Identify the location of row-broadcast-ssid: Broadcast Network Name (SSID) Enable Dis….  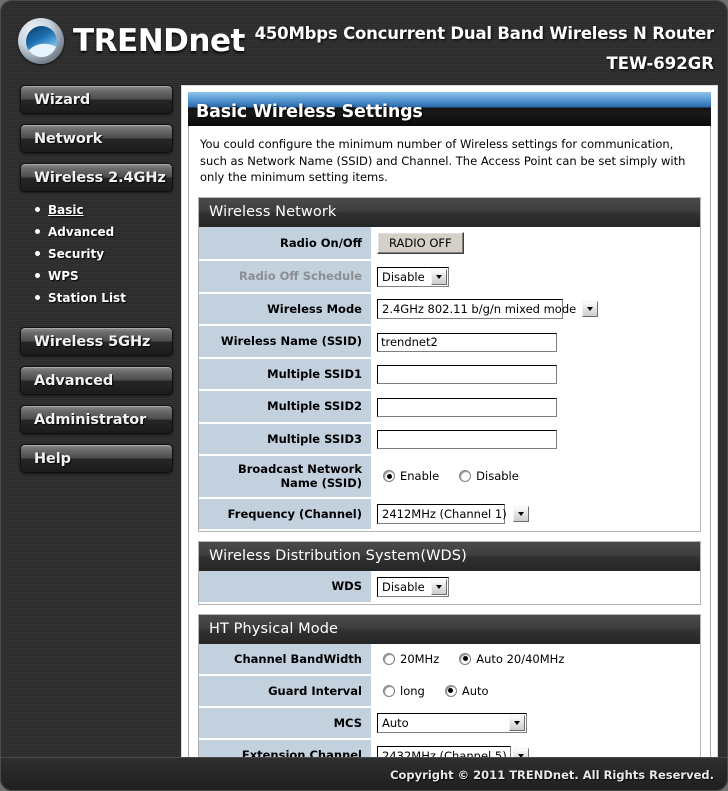
(449, 477).